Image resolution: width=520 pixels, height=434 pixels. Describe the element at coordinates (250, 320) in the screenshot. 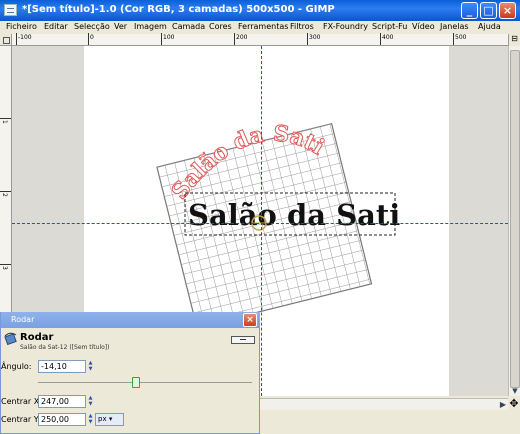

I see `dialog-close-button: ×` at that location.